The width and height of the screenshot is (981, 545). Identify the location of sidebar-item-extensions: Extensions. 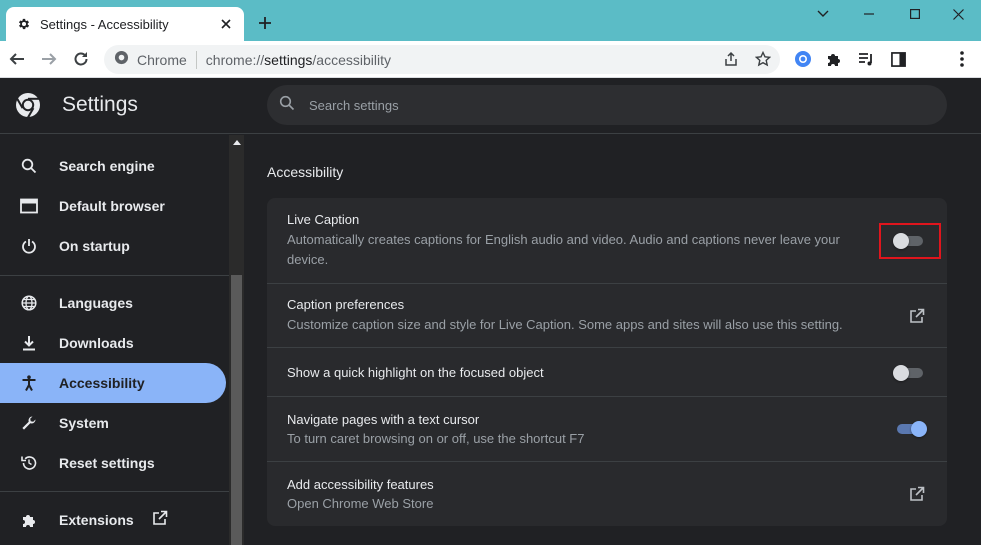
(113, 520).